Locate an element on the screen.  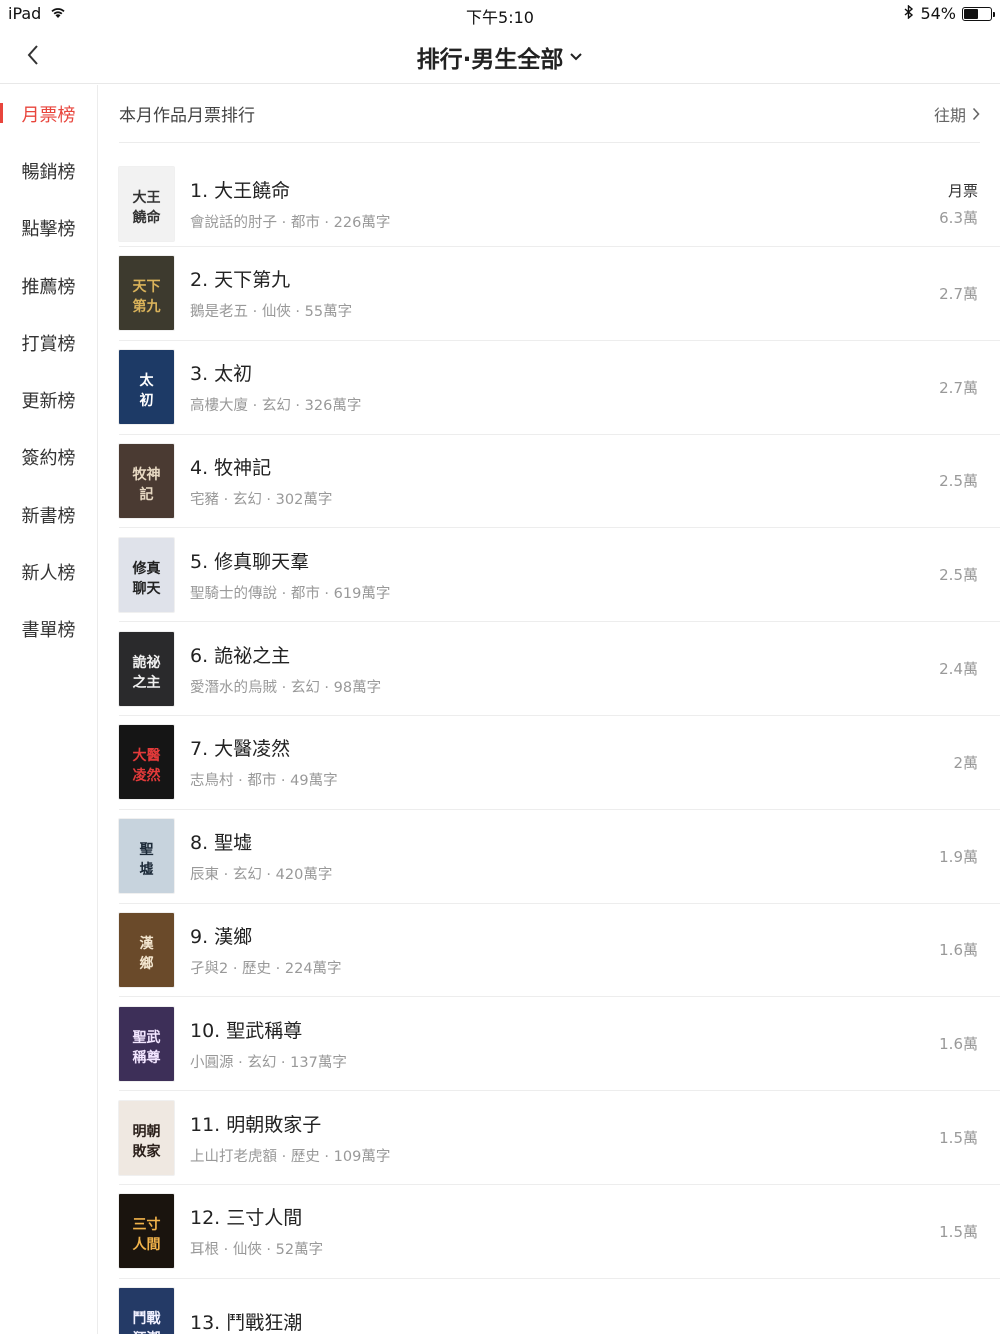
sidebar-item: 書單榜 is located at coordinates (48, 629).